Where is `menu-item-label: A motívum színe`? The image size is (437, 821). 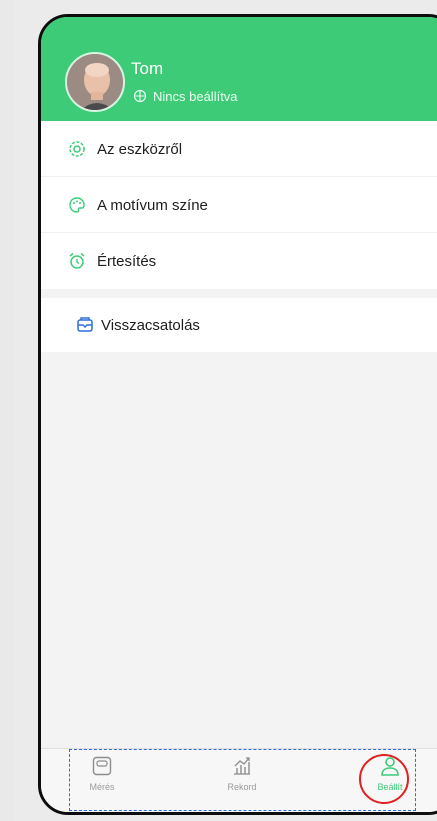 menu-item-label: A motívum színe is located at coordinates (152, 205).